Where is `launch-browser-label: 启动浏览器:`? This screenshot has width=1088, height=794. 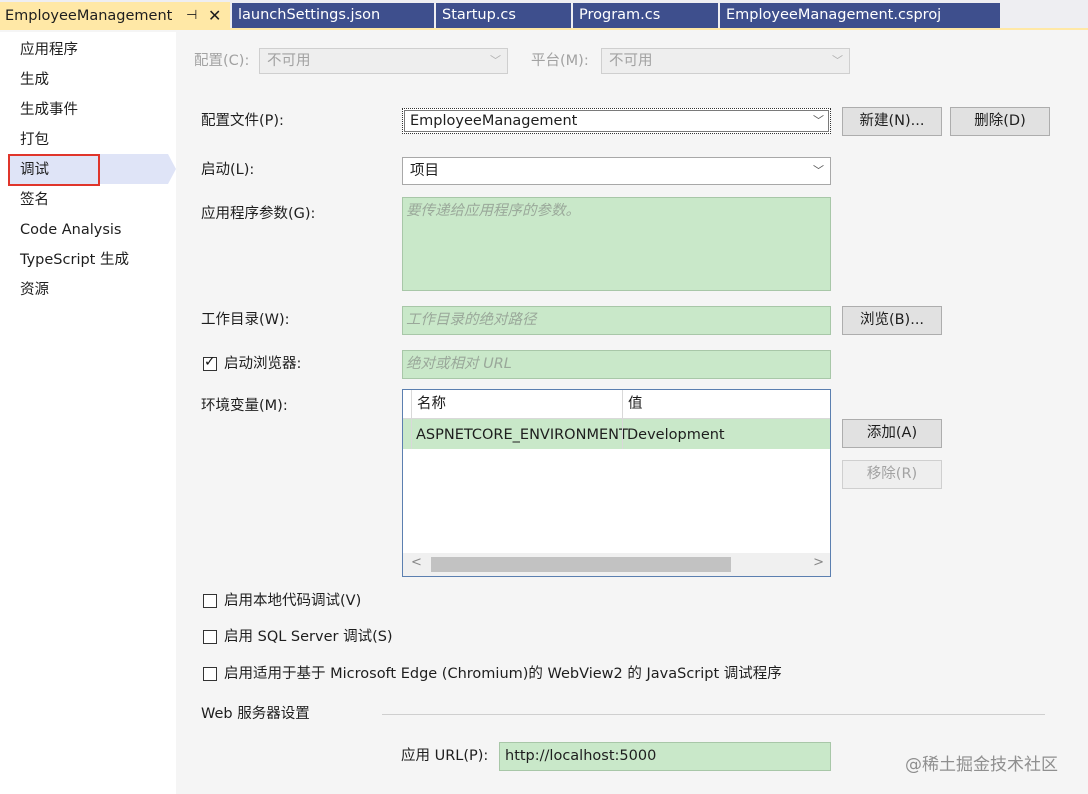
launch-browser-label: 启动浏览器: is located at coordinates (263, 364).